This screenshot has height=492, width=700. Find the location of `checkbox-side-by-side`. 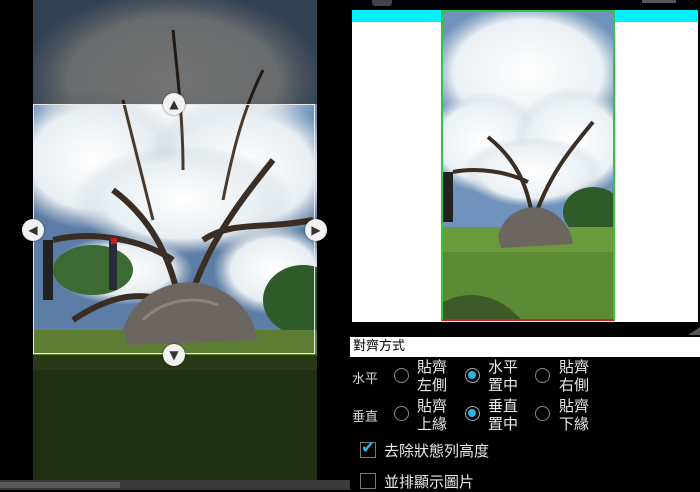

checkbox-side-by-side is located at coordinates (368, 481).